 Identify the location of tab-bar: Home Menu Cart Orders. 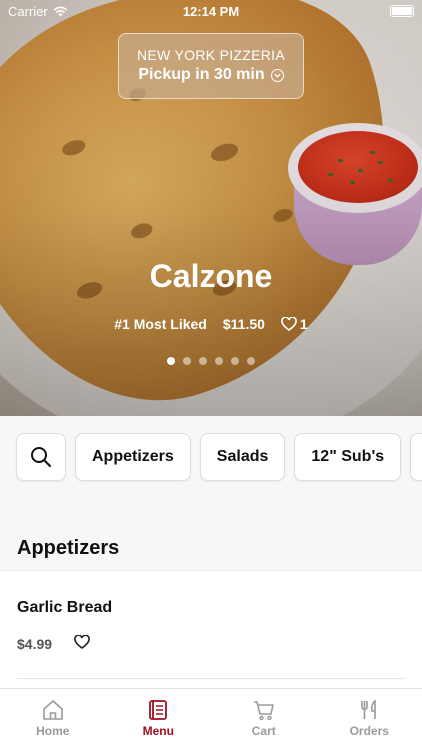
(211, 719).